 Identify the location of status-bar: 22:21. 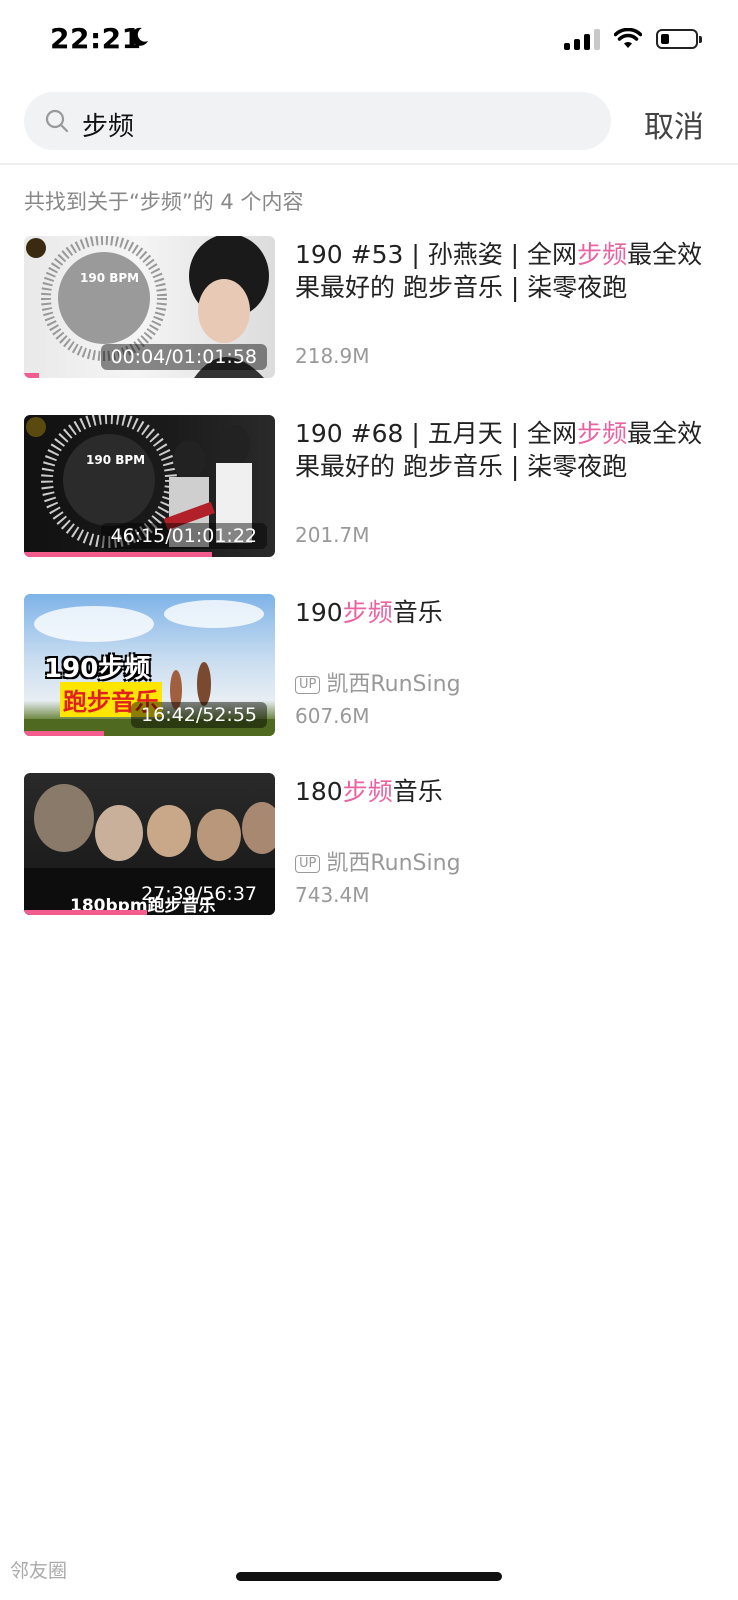
(369, 40).